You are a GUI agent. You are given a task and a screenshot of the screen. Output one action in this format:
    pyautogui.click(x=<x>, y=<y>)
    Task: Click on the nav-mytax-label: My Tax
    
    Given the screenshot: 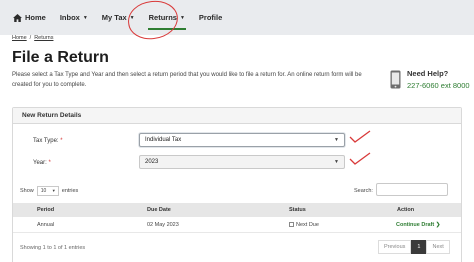 What is the action you would take?
    pyautogui.click(x=114, y=17)
    